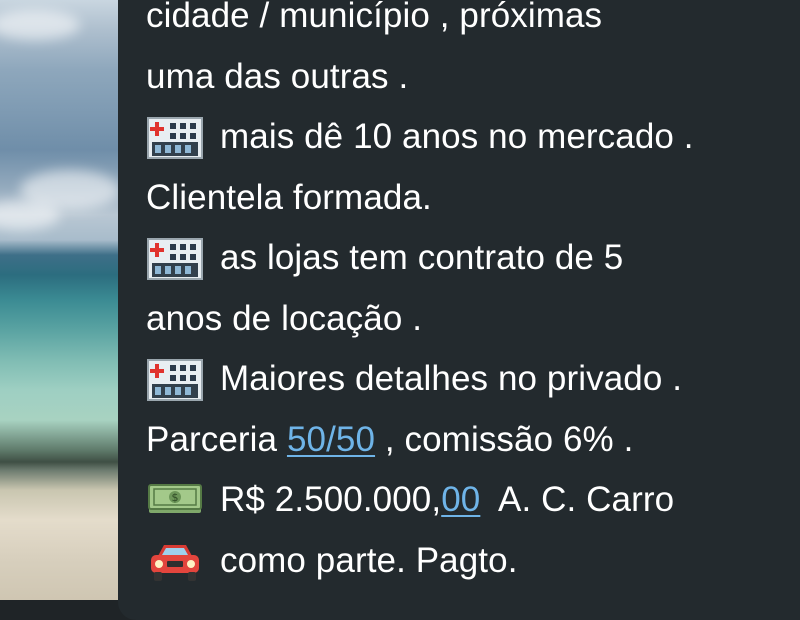 Image resolution: width=800 pixels, height=620 pixels. Describe the element at coordinates (331, 440) in the screenshot. I see `partnership-link: 50/50` at that location.